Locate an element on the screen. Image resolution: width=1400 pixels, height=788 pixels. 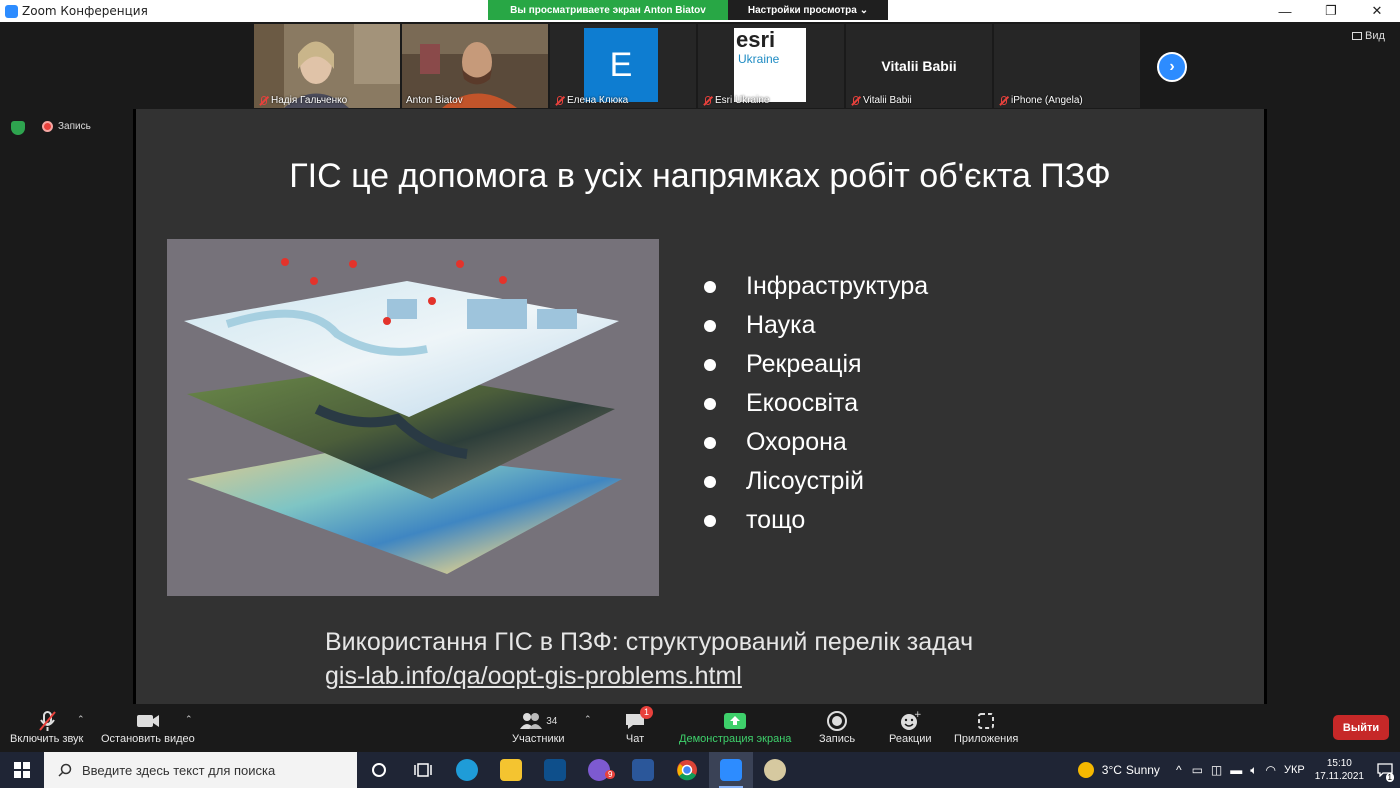
view-label: Вид is located at coordinates (1375, 36).